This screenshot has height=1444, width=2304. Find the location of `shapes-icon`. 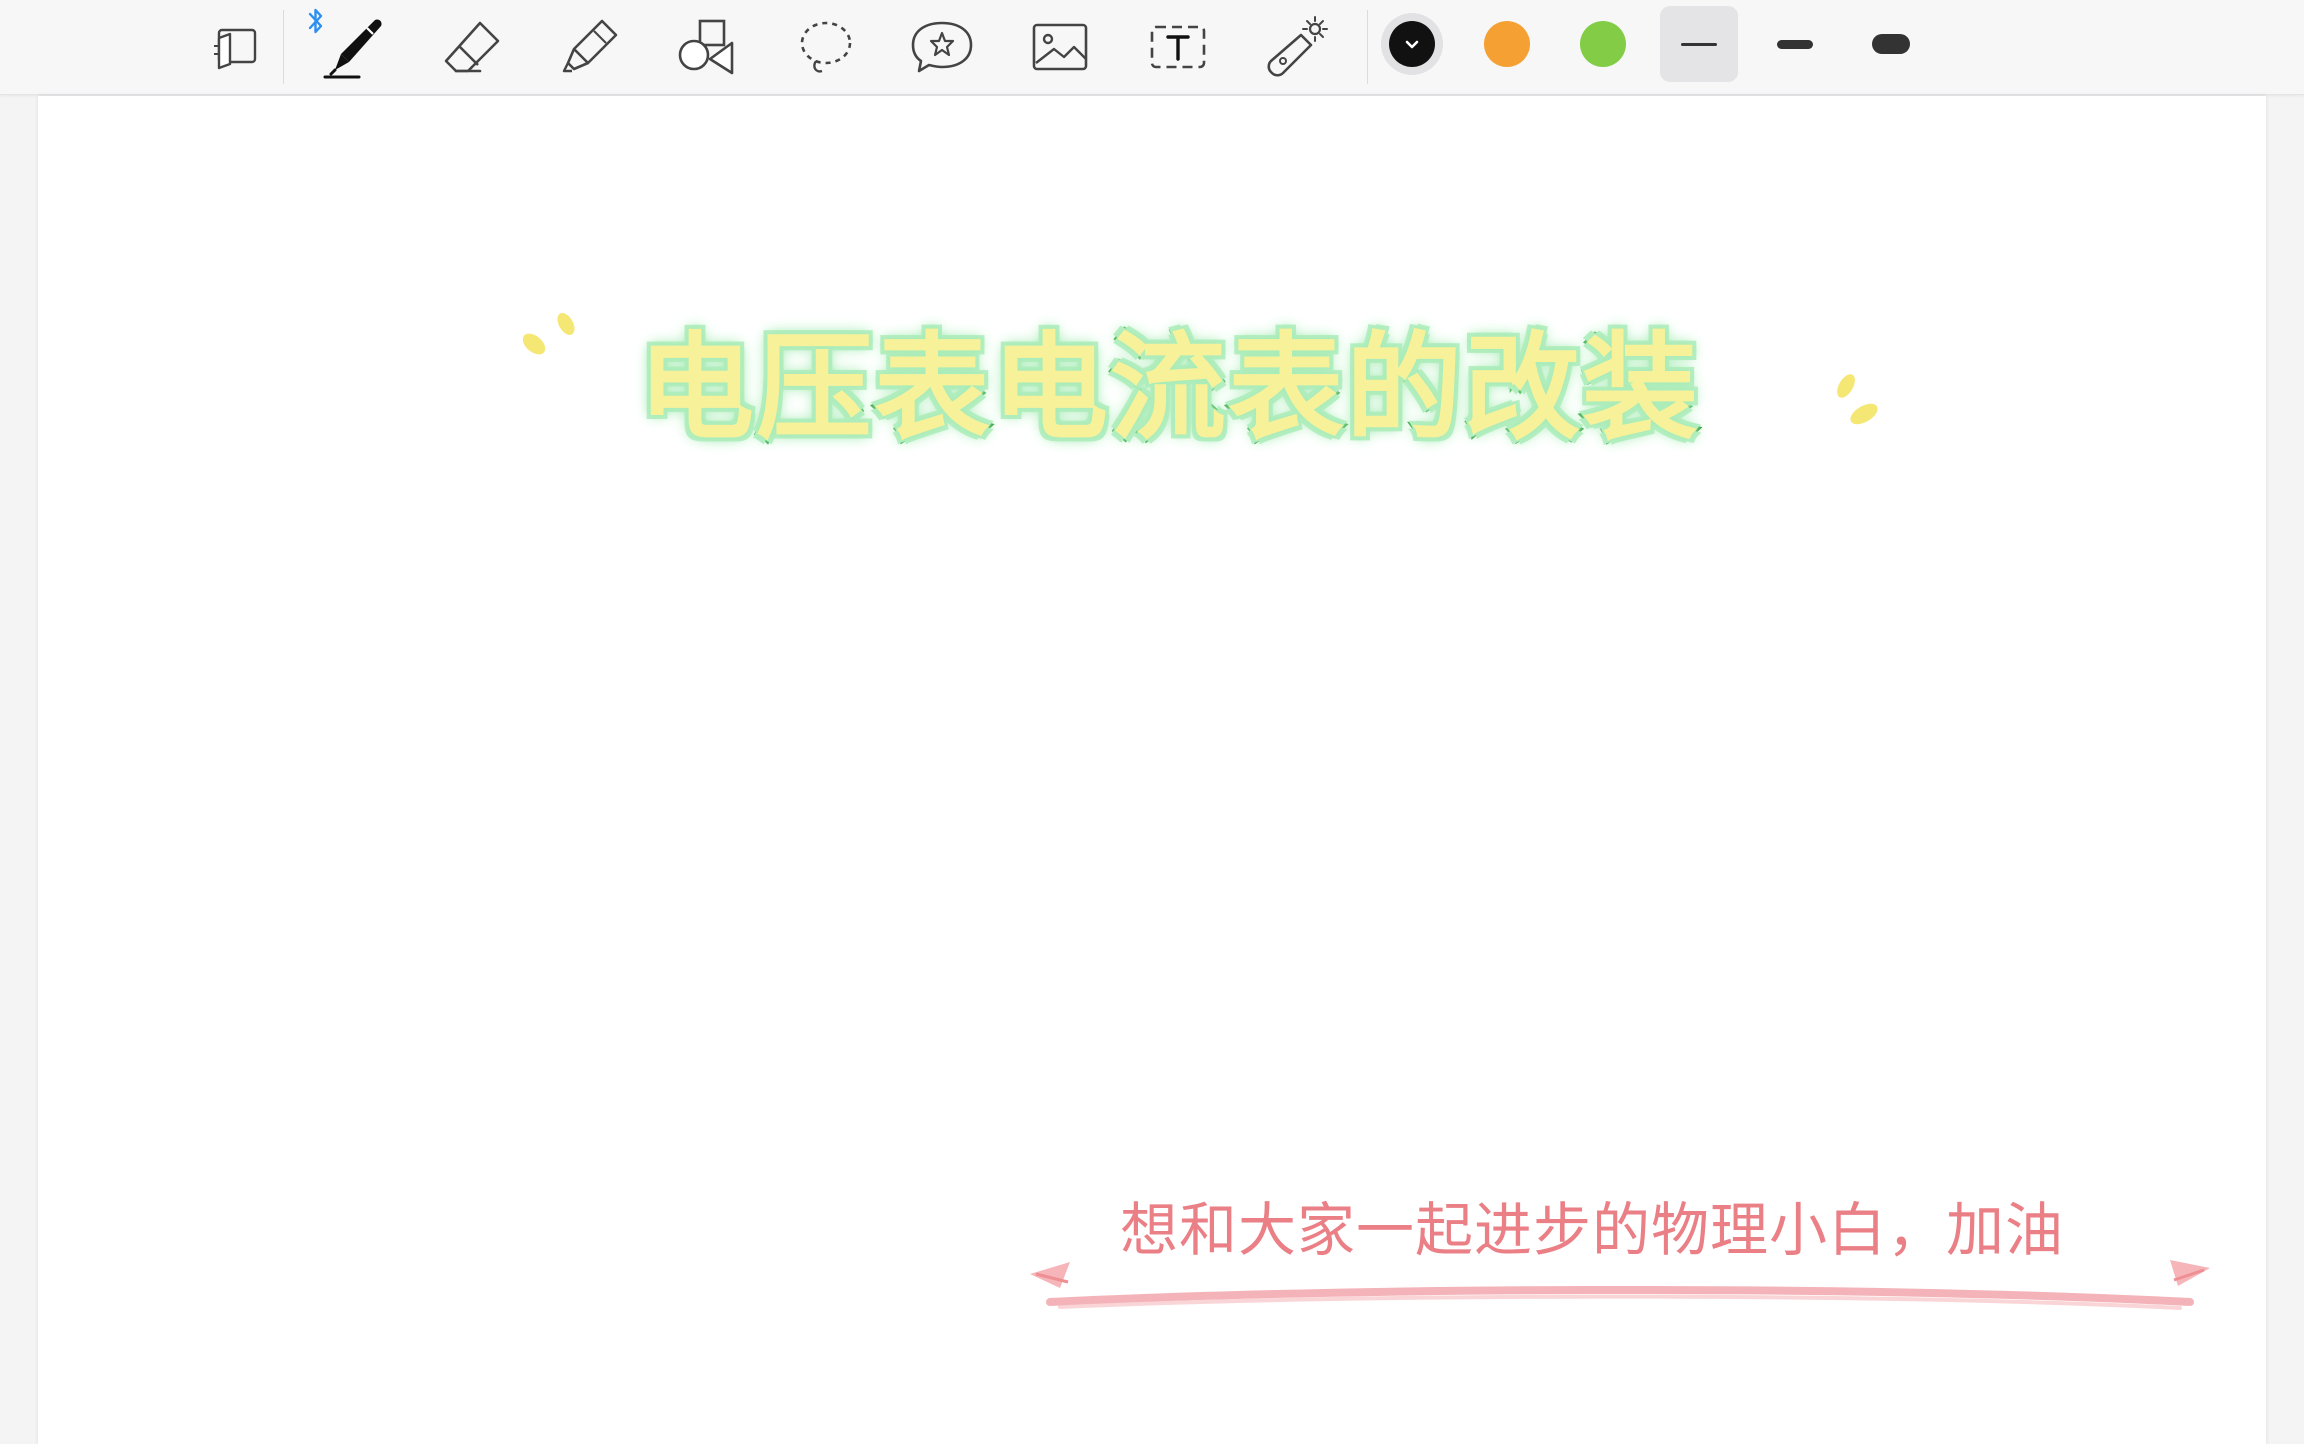

shapes-icon is located at coordinates (706, 47).